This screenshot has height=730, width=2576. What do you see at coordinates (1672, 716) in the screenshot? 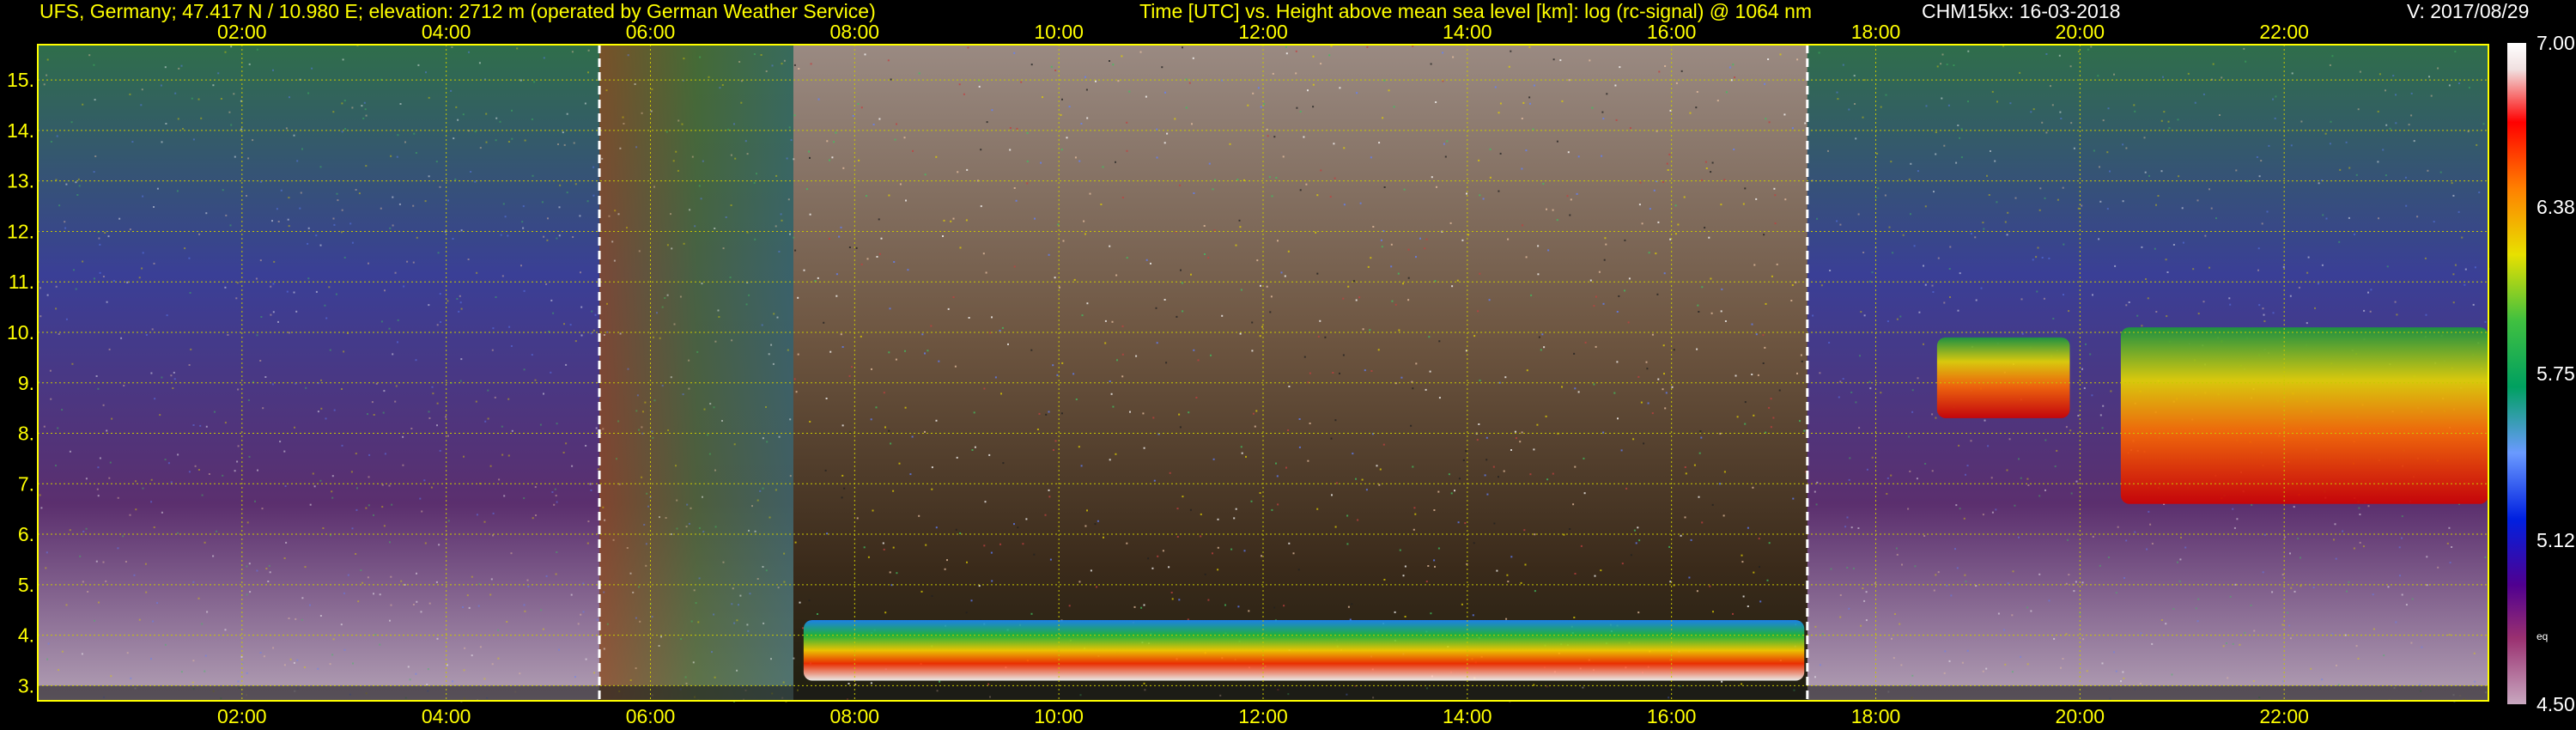
I see `x-tick-bottom-7: 16:00` at bounding box center [1672, 716].